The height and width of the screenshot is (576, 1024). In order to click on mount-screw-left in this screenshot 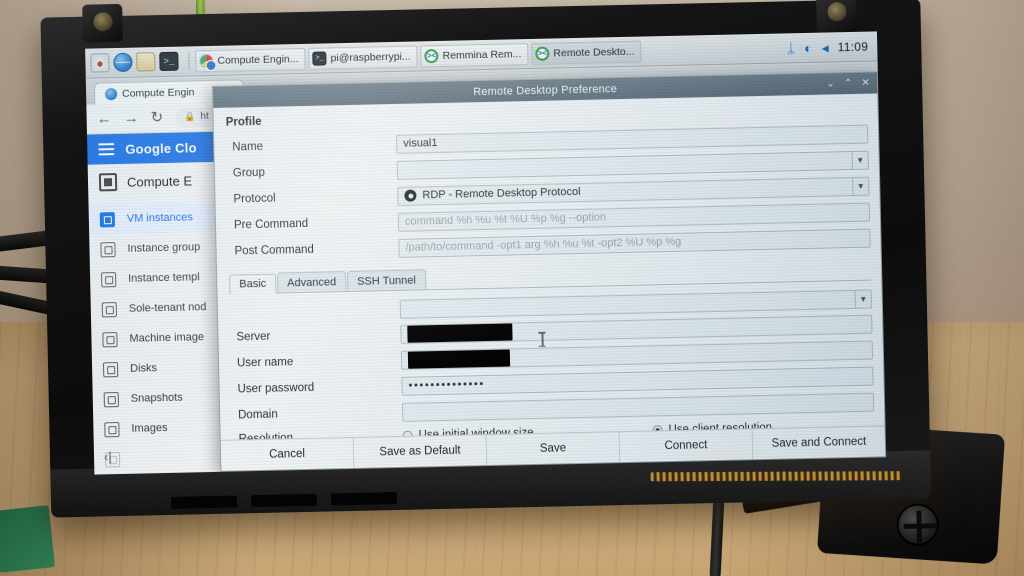, I will do `click(103, 22)`.